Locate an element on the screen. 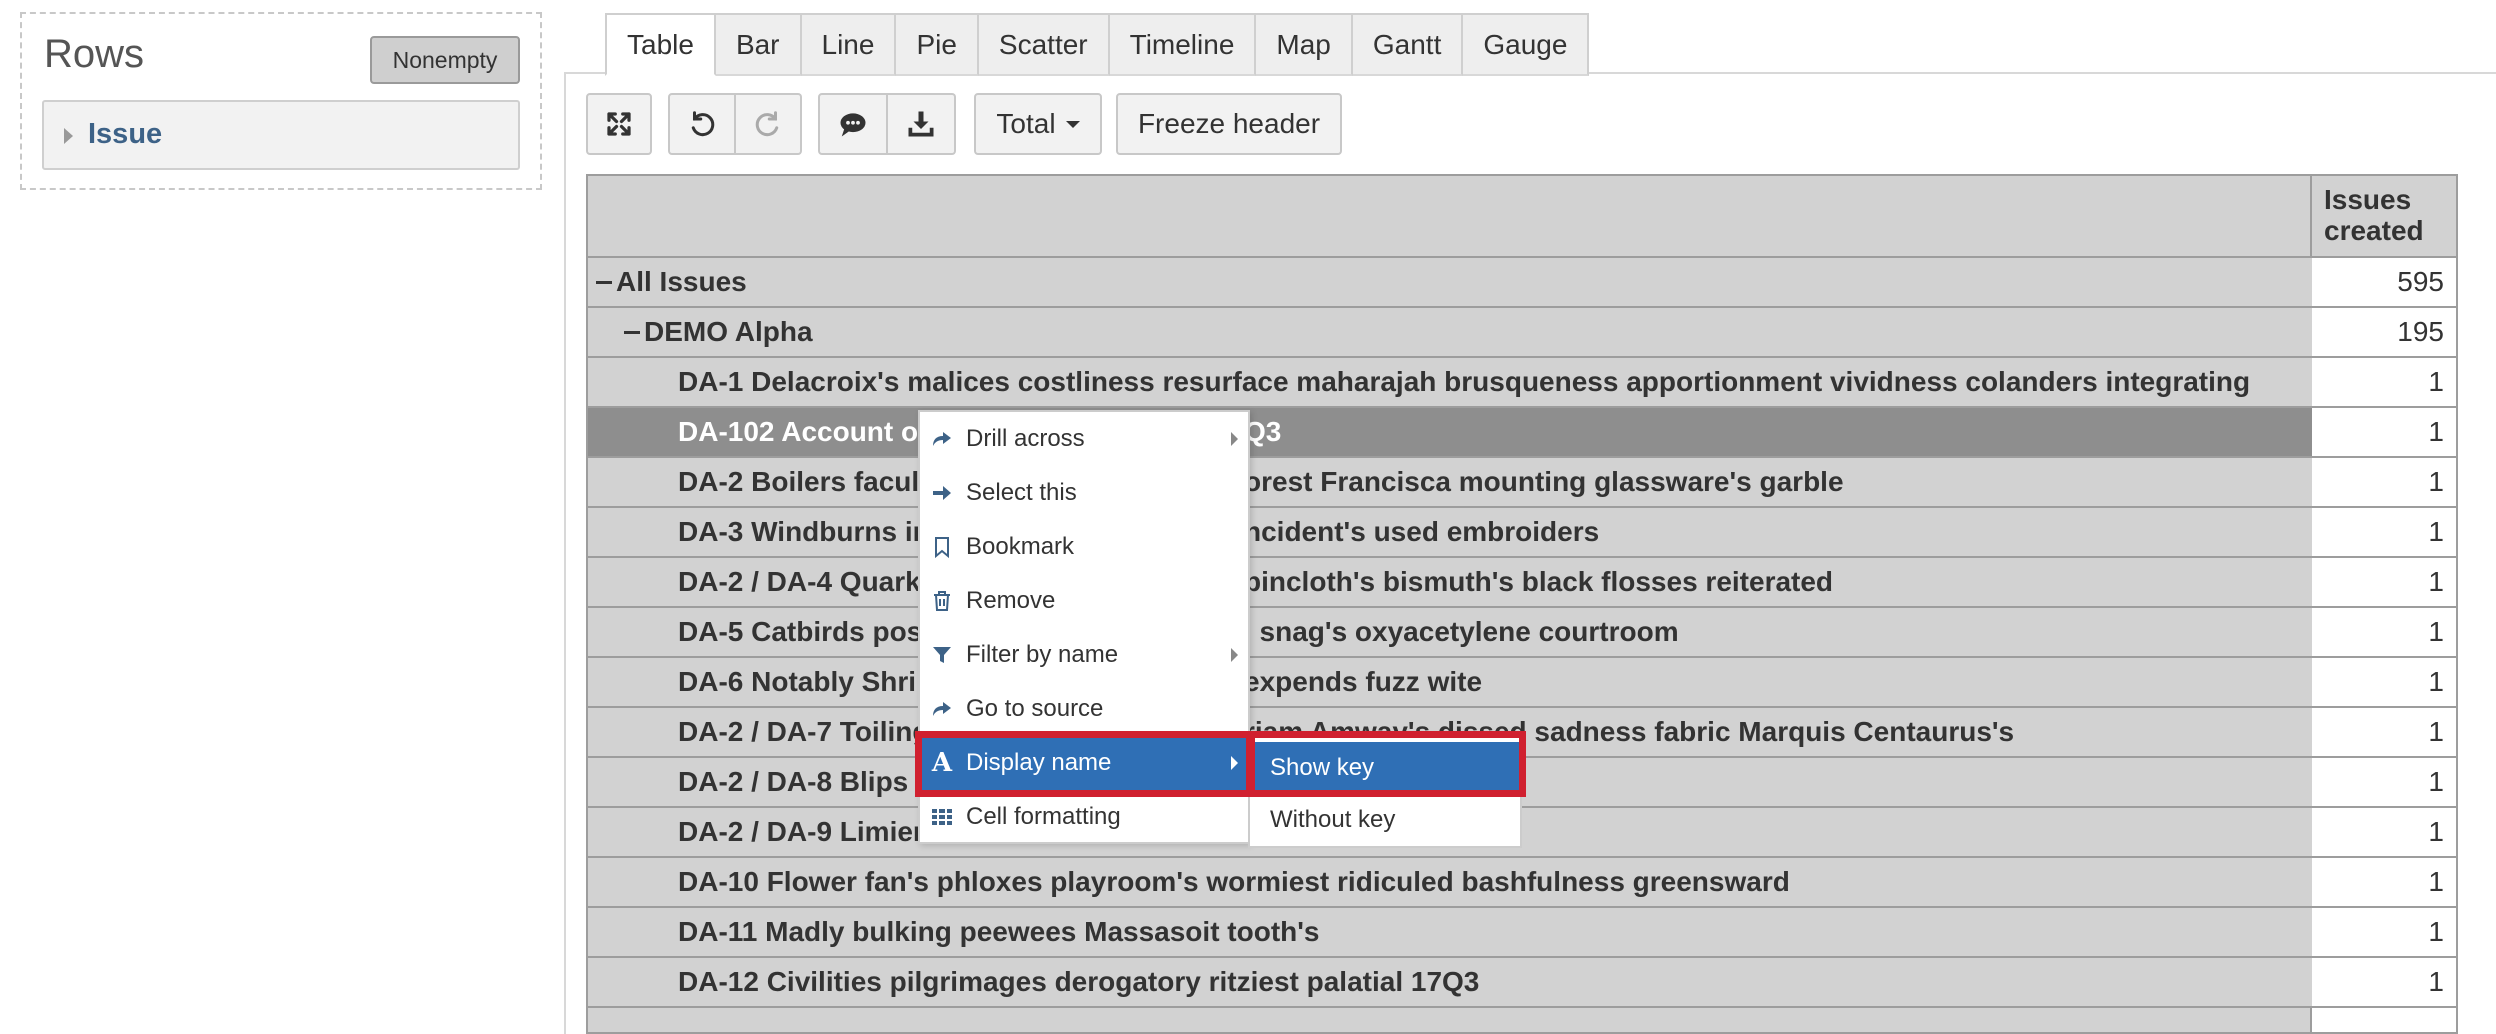  fullscreen-button is located at coordinates (619, 124).